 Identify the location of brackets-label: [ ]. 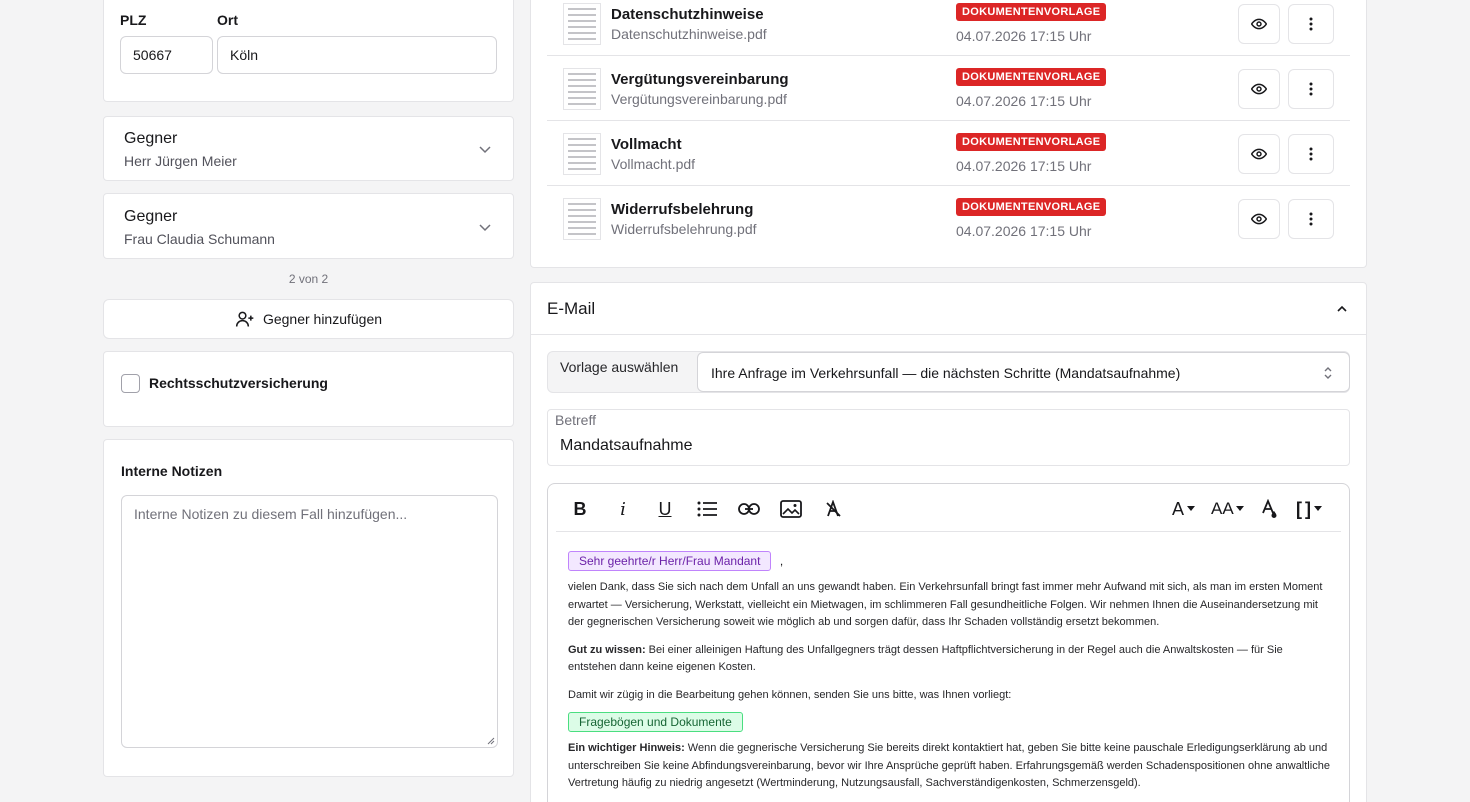
(1303, 508).